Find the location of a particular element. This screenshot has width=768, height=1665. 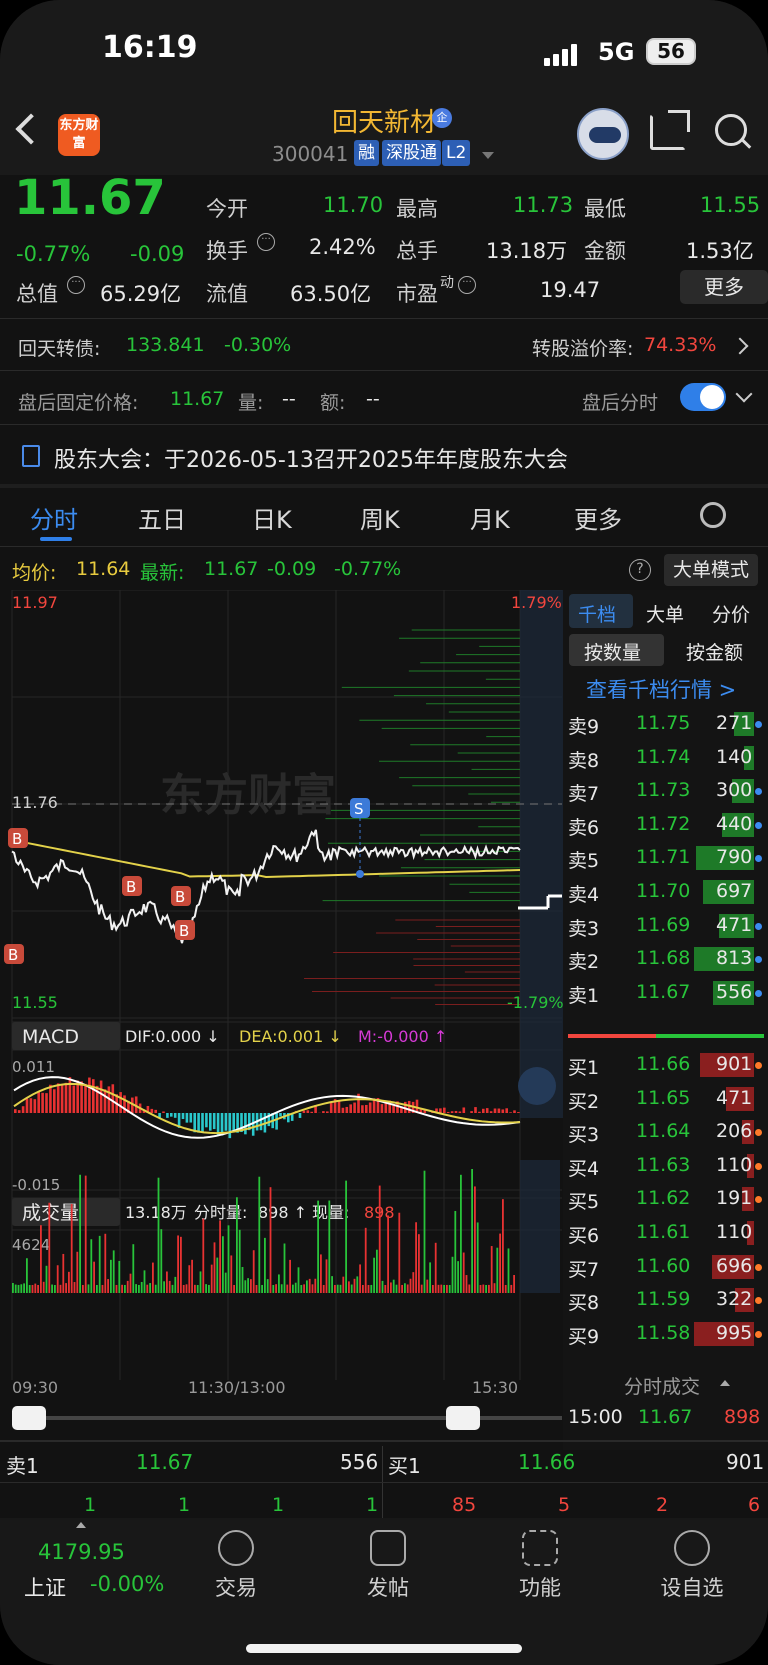

change-pct: -0.77% is located at coordinates (53, 254).